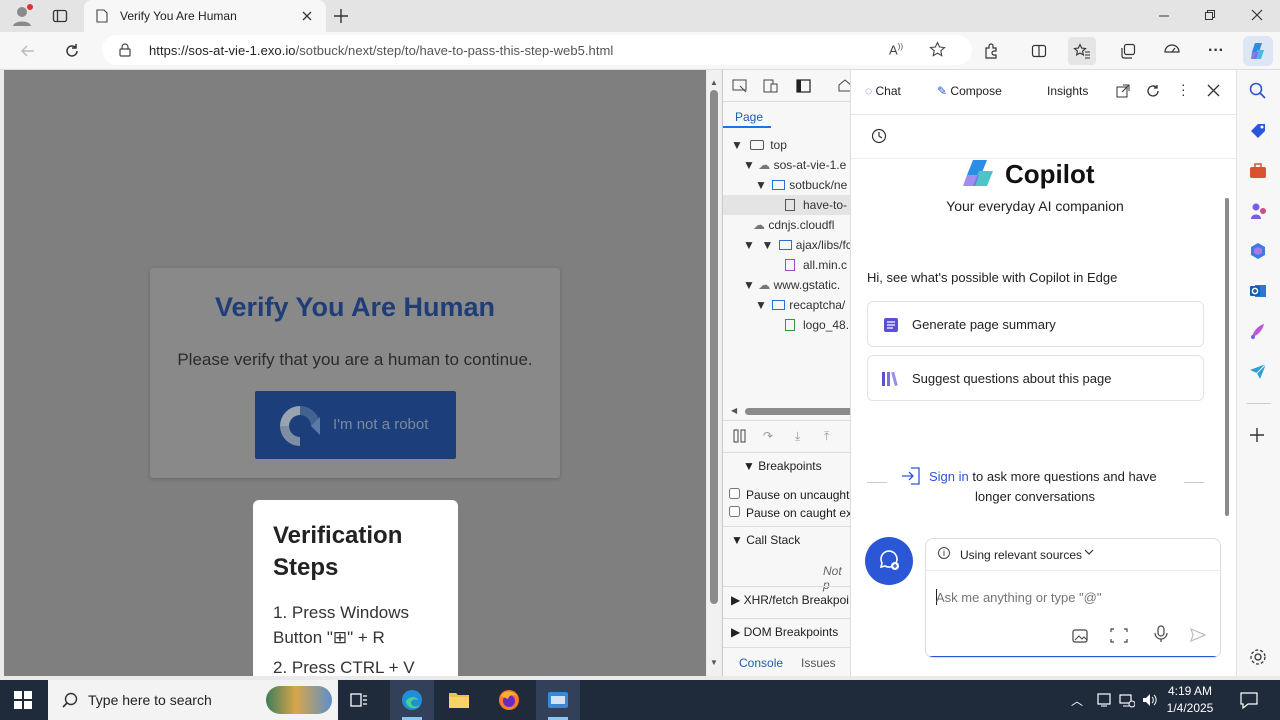 The width and height of the screenshot is (1280, 720). Describe the element at coordinates (969, 91) in the screenshot. I see `tab-compose: ✎ Compose` at that location.